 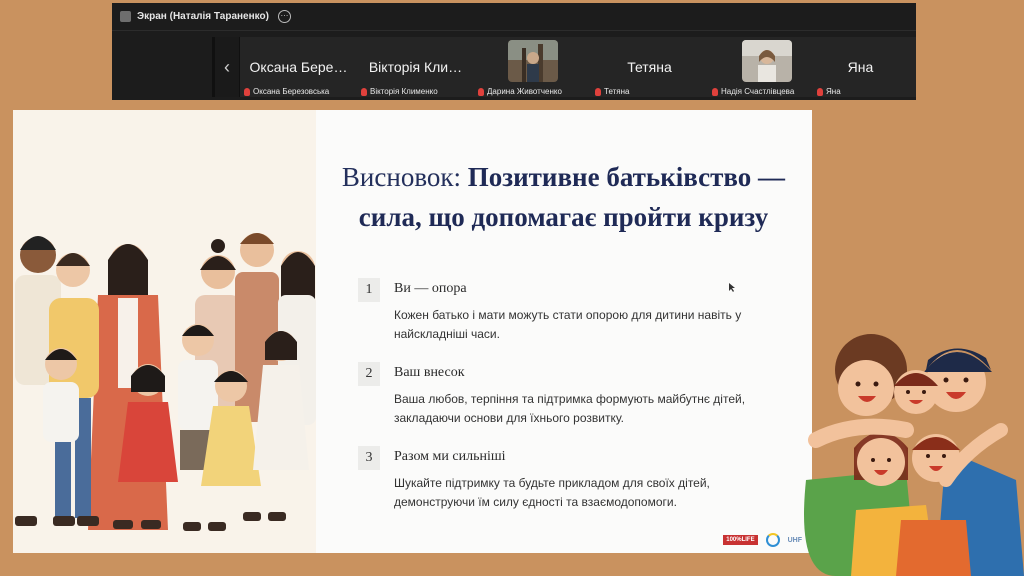 I want to click on item-title: Разом ми сильніші, so click(x=450, y=456).